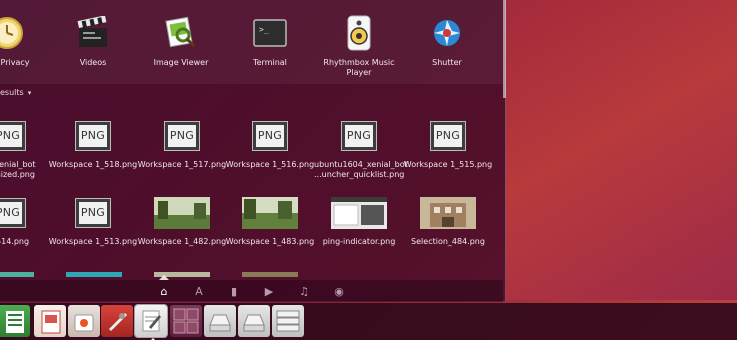  I want to click on system-settings-icon, so click(117, 321).